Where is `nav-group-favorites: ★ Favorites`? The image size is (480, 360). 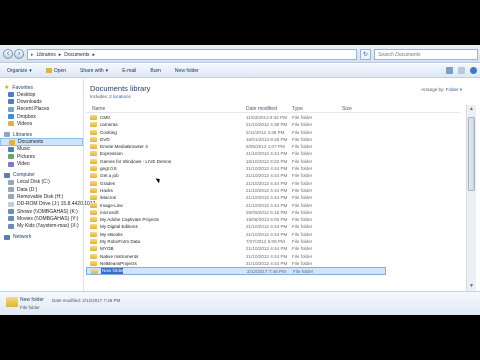 nav-group-favorites: ★ Favorites is located at coordinates (41, 87).